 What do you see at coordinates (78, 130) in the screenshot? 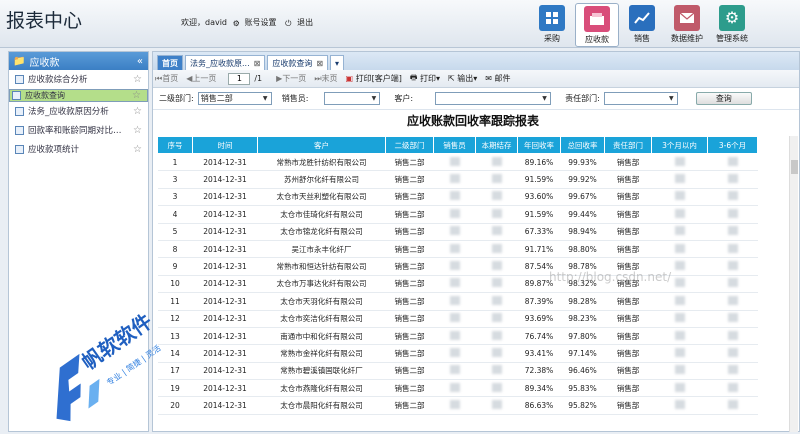
I see `sidebar-item-compare: 回款率和账龄同期对比… ☆` at bounding box center [78, 130].